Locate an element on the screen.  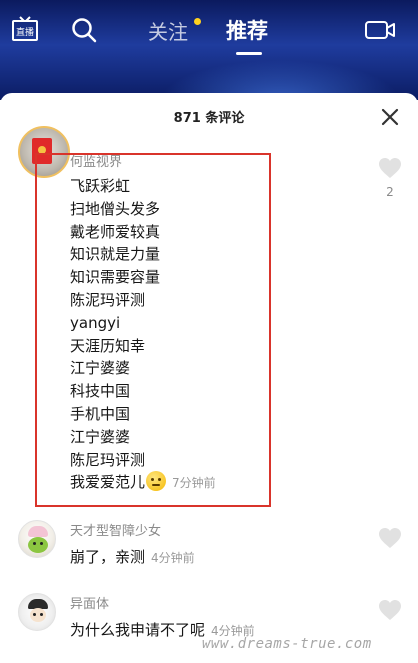
comment-line: 手机中国 is located at coordinates (100, 413).